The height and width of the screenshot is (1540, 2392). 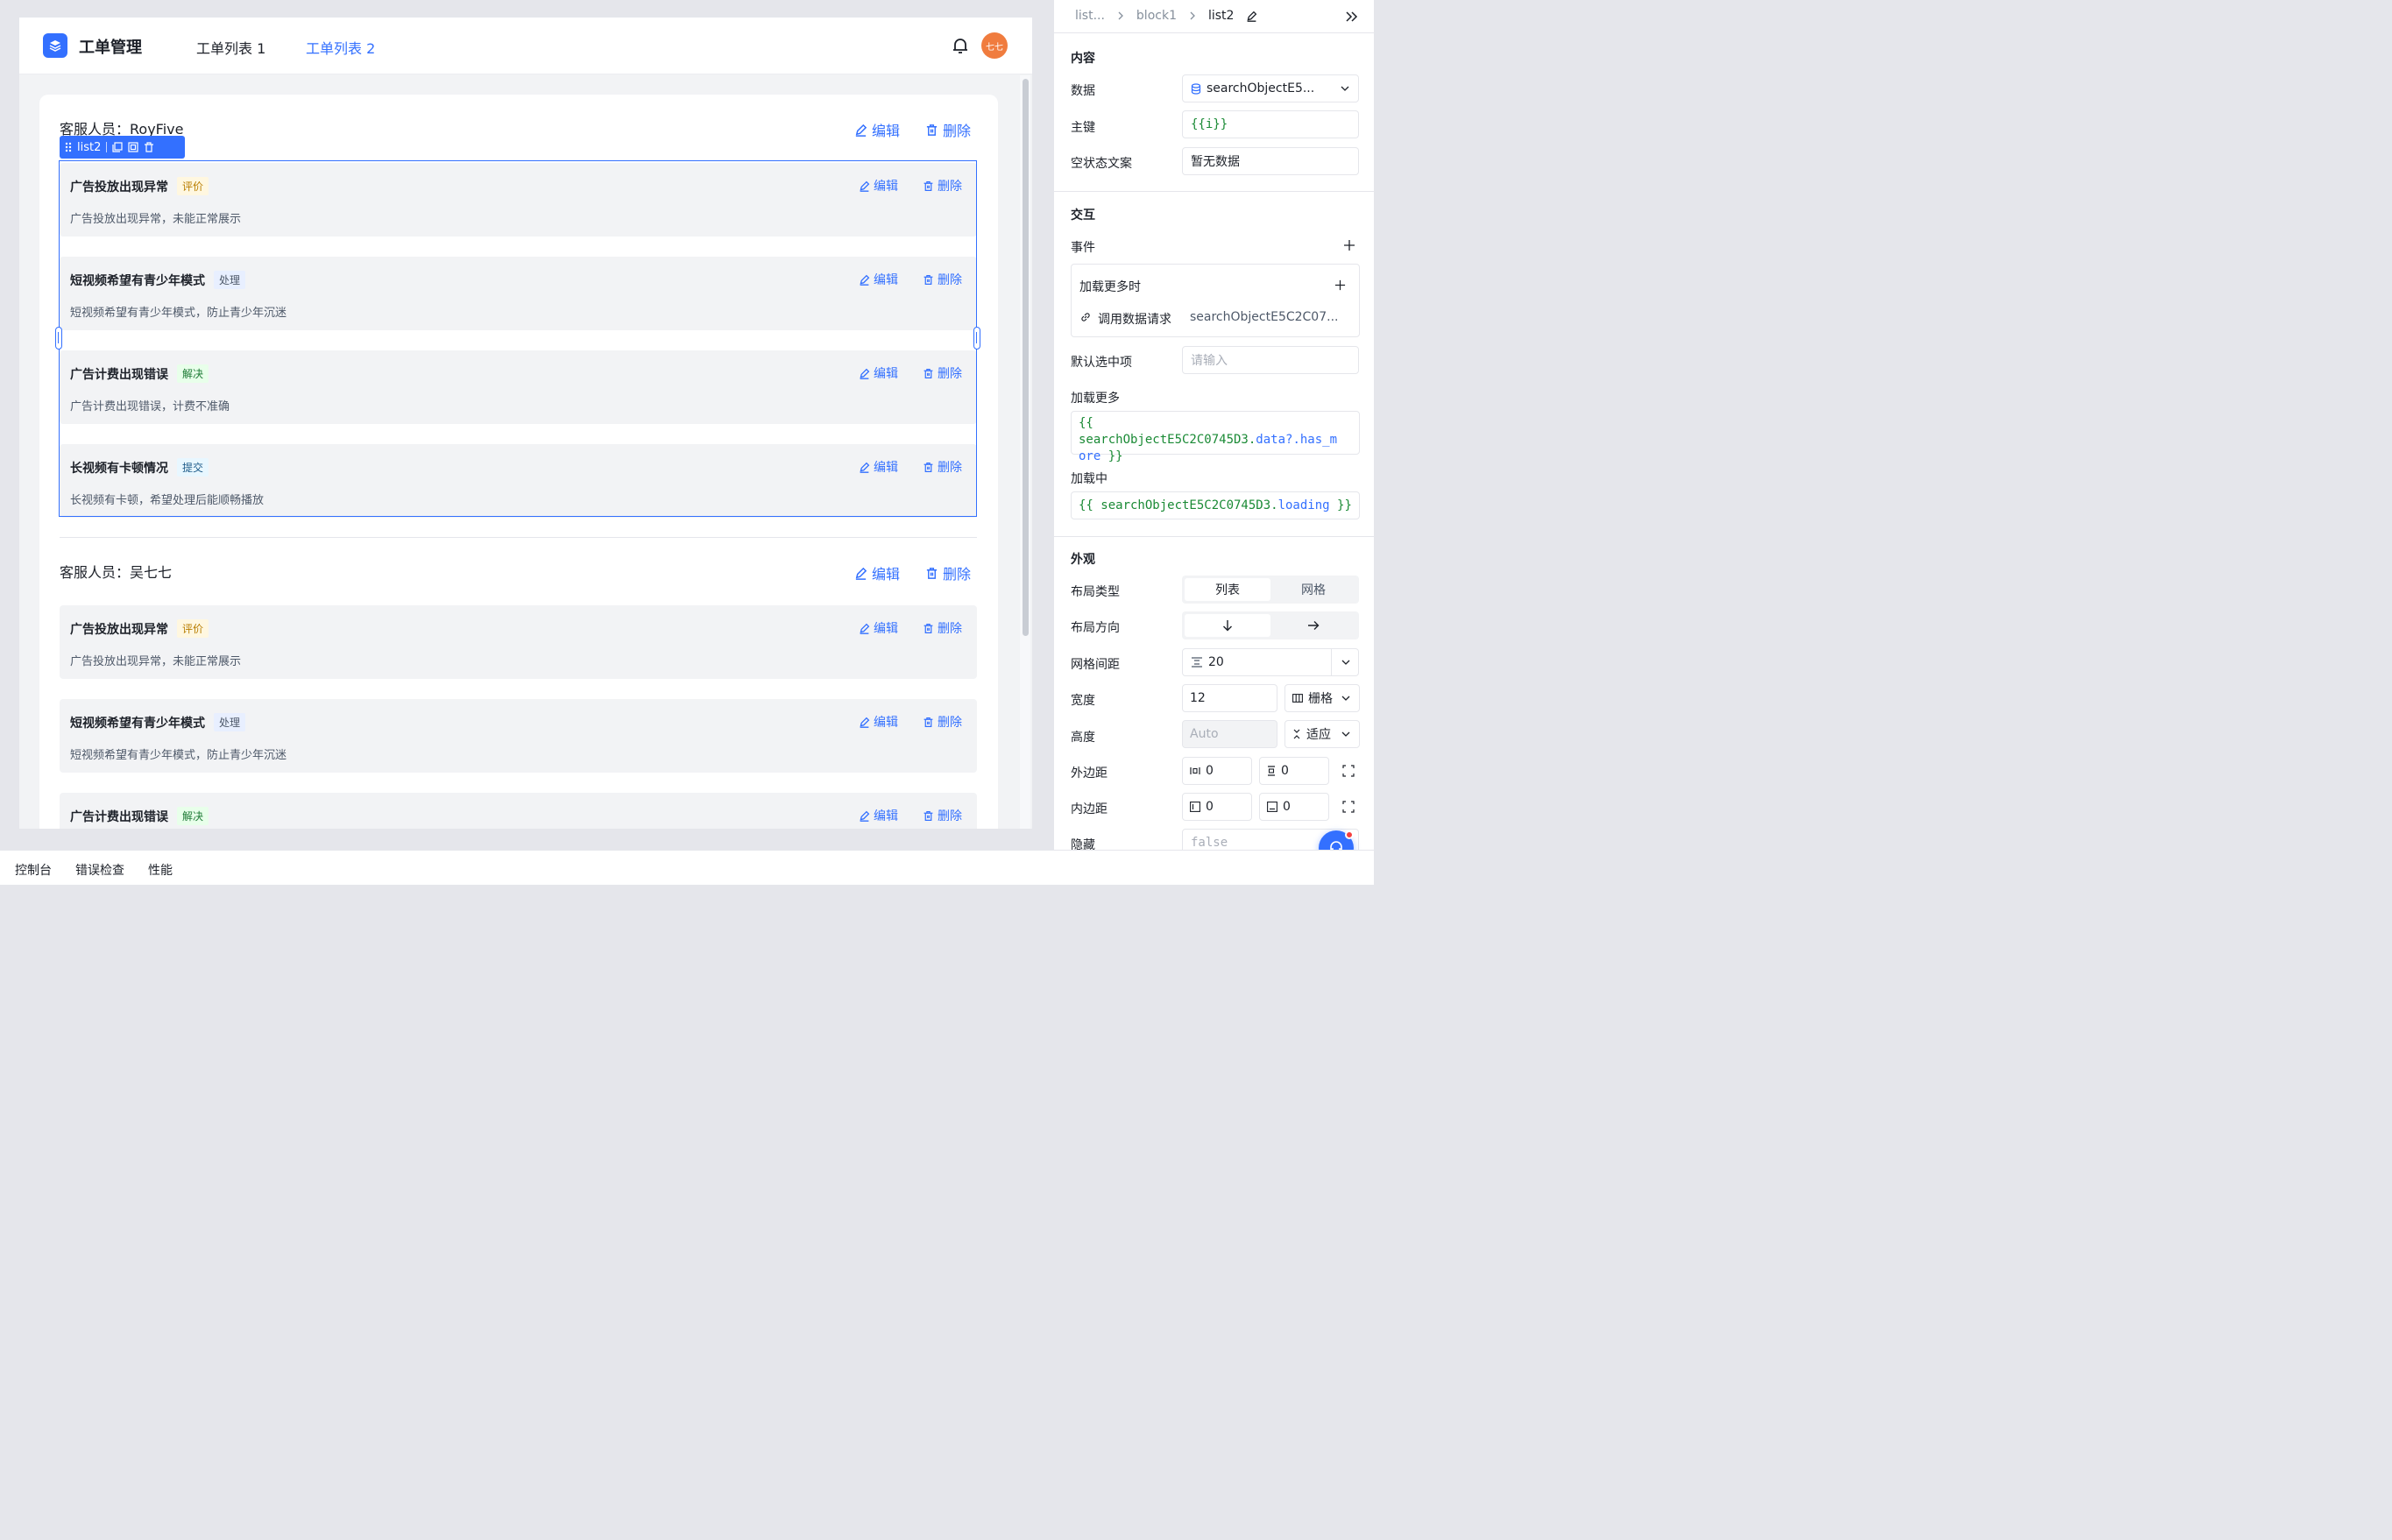 What do you see at coordinates (1270, 360) in the screenshot?
I see `default-selection-input: 请输入` at bounding box center [1270, 360].